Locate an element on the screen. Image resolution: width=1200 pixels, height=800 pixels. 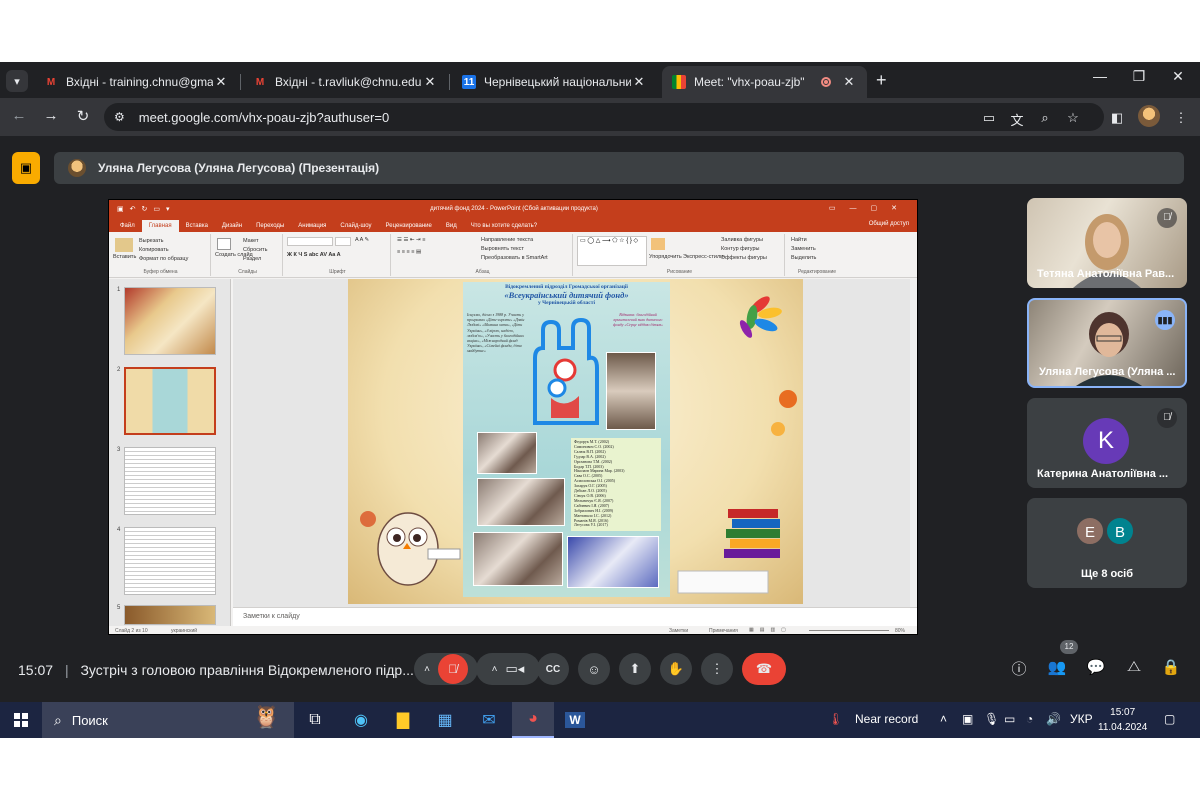
meet-tray-icon: ▣ is located at coordinates (967, 719).